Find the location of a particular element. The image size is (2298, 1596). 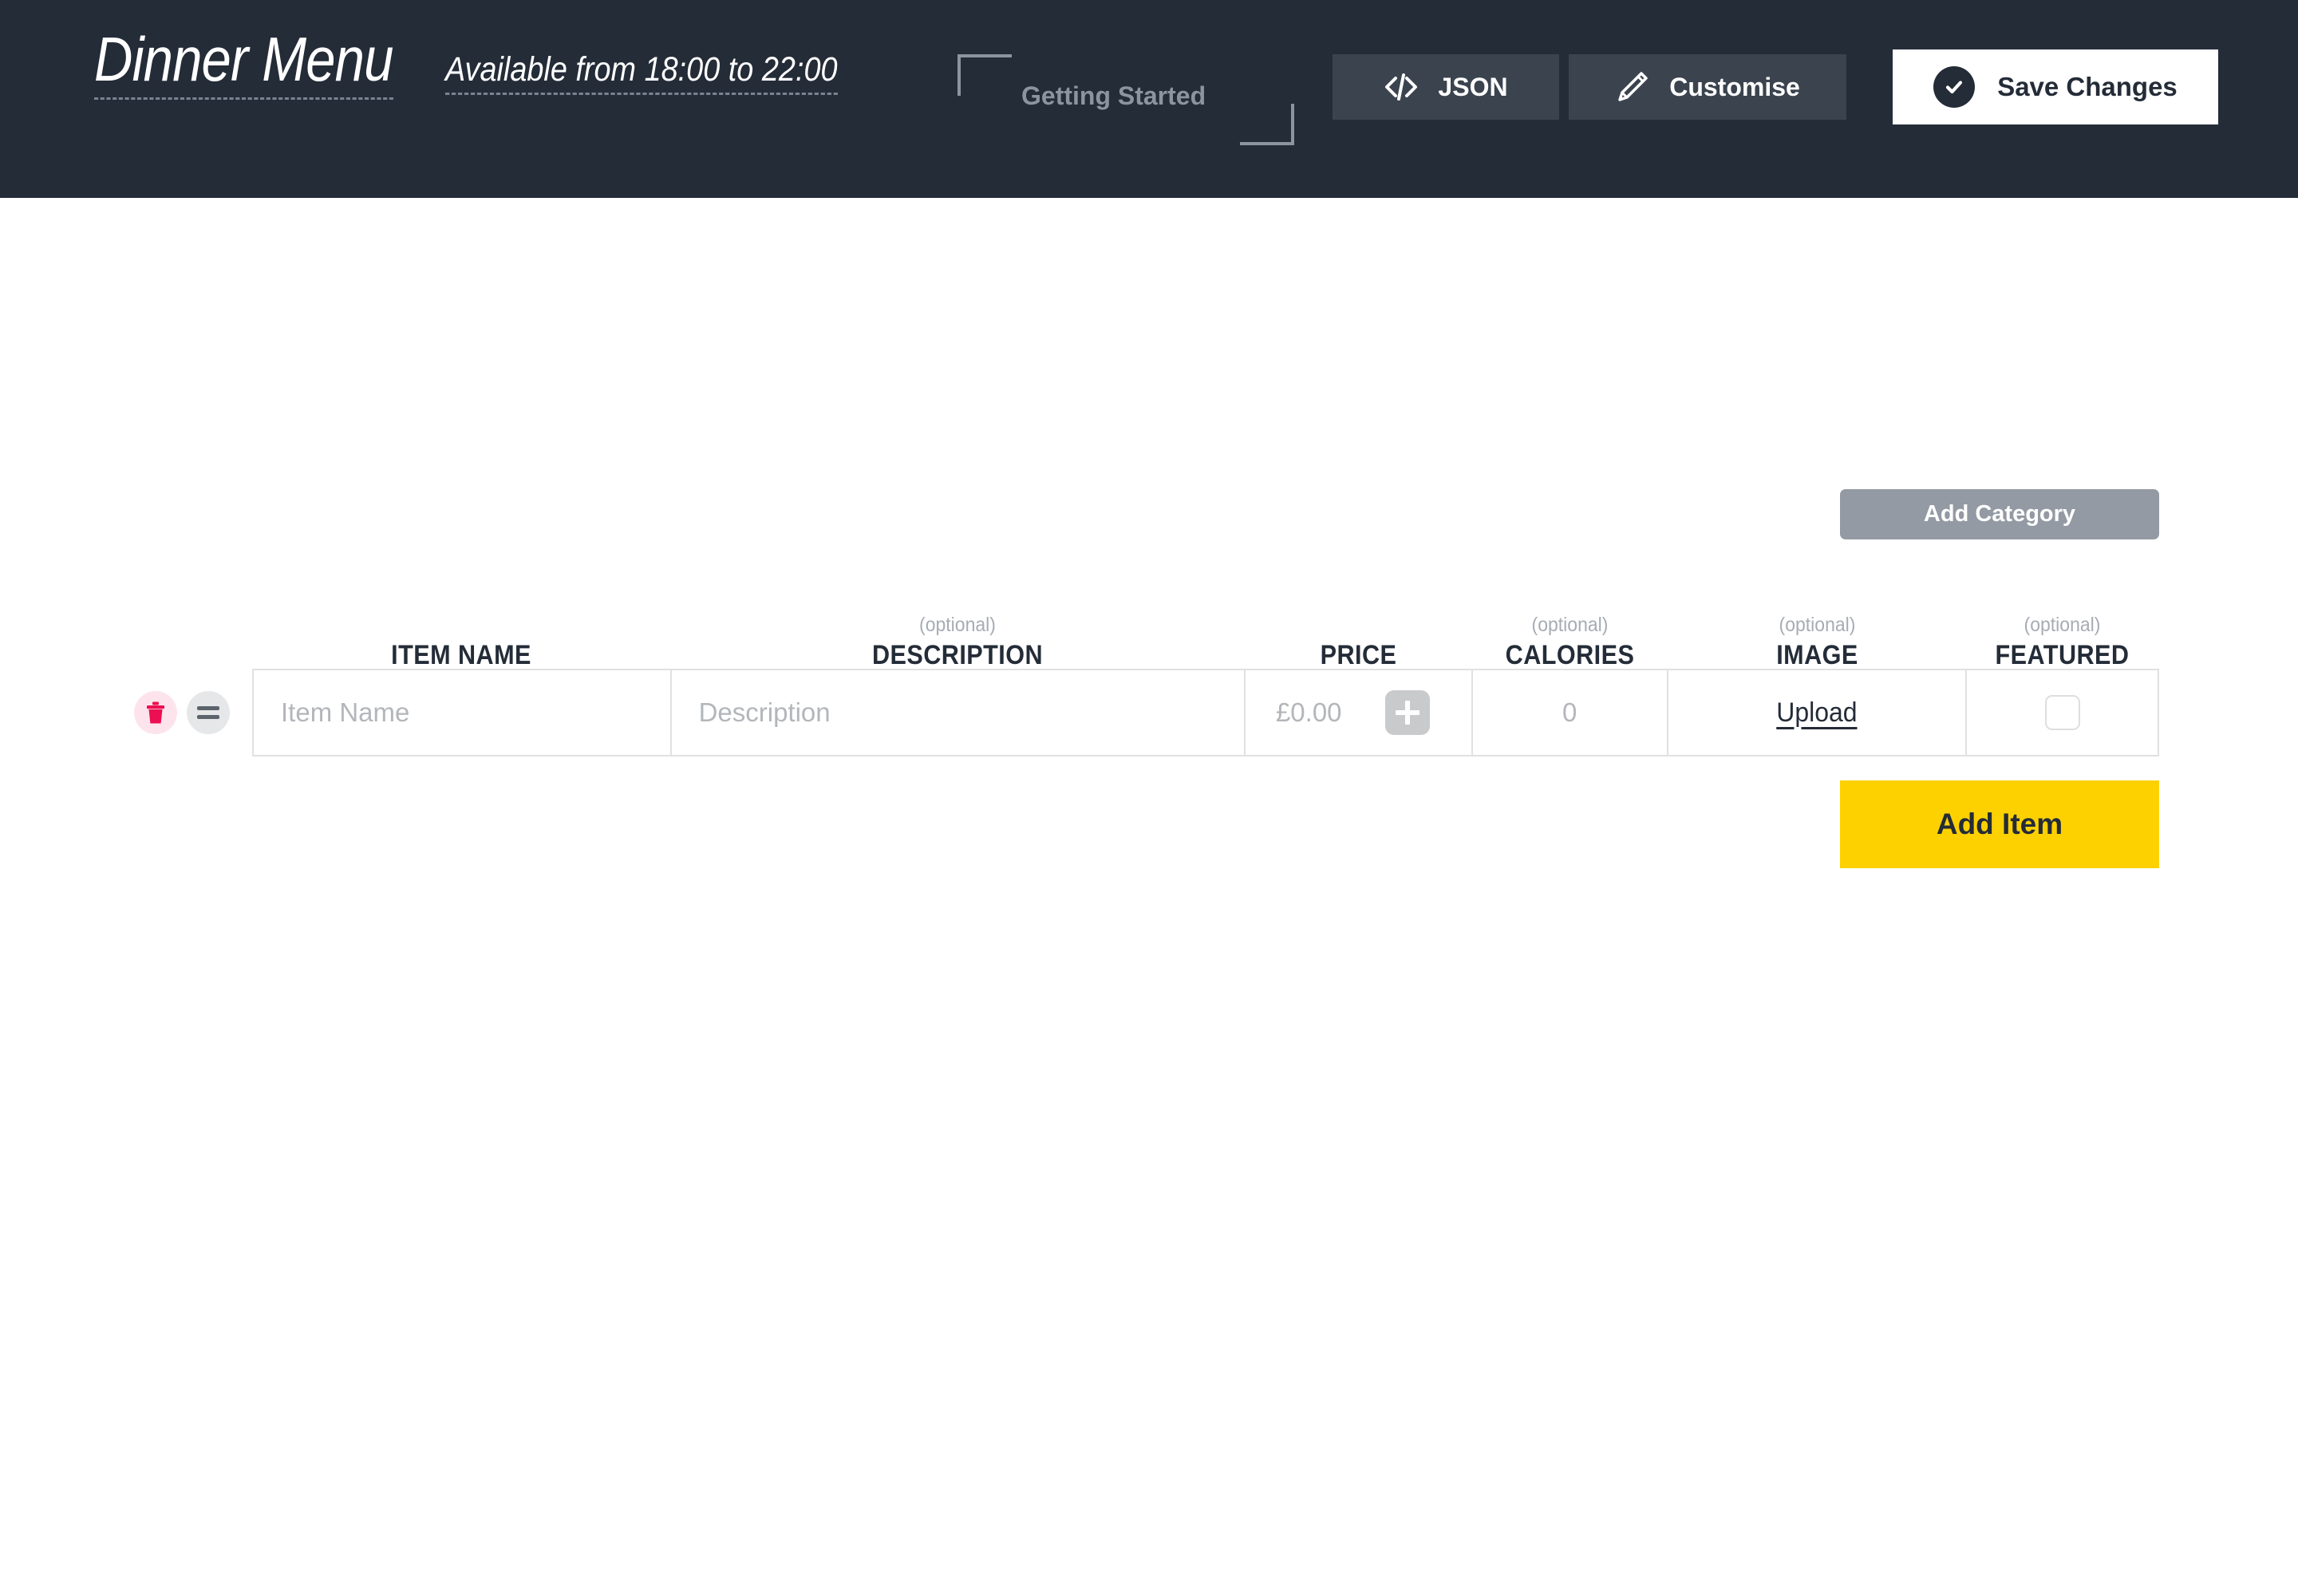

save-changes-button: Save Changes is located at coordinates (2056, 86).